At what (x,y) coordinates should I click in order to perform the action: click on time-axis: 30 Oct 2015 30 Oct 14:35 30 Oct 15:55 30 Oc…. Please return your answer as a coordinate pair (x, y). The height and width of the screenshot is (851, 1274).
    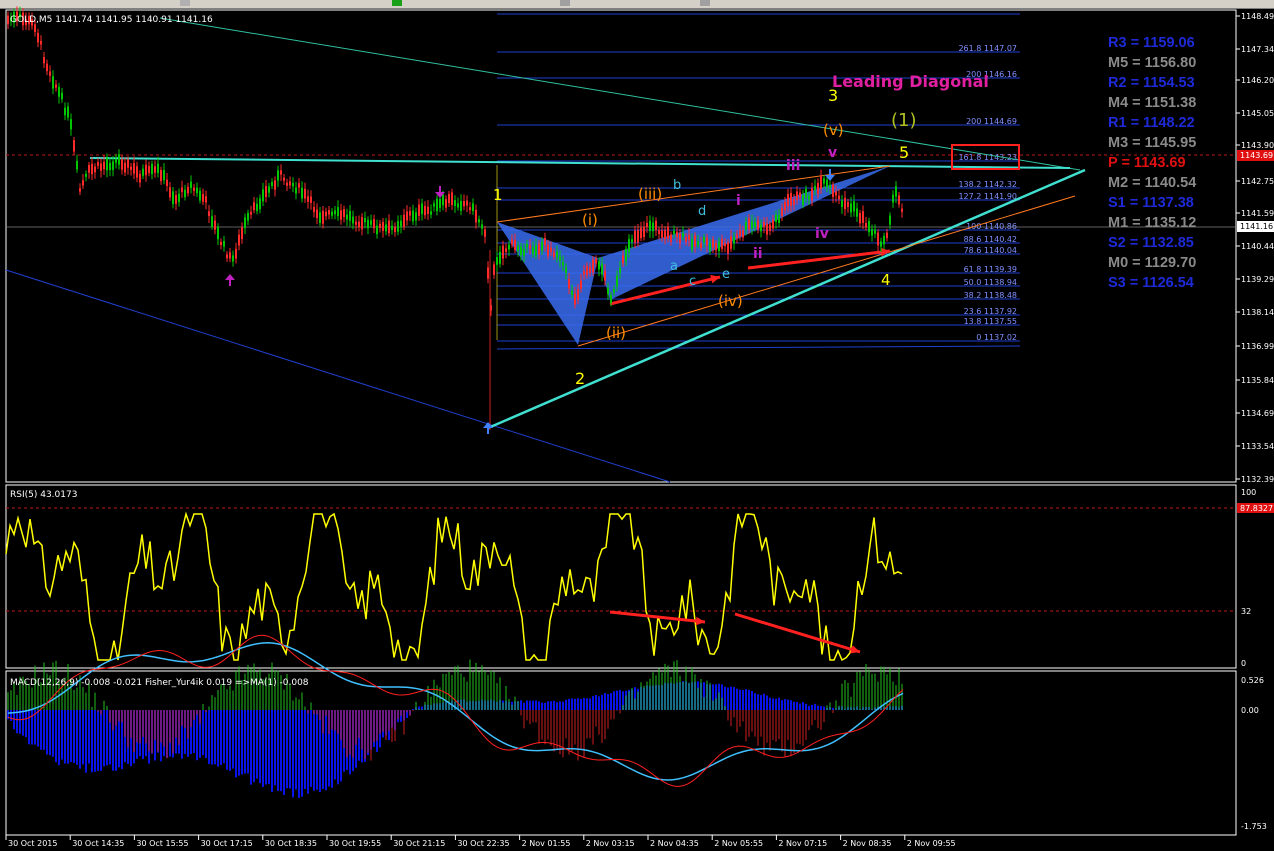
    Looking at the image, I should click on (480, 841).